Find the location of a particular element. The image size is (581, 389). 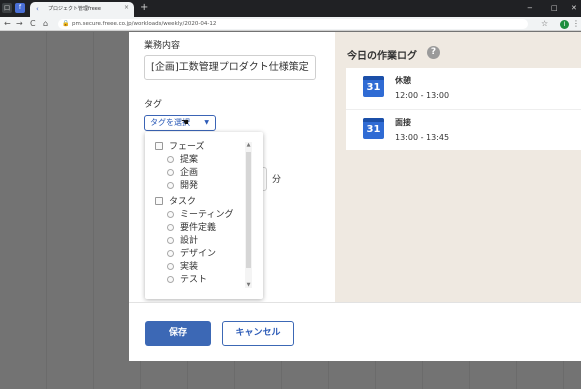

tag-option-label: 設計 is located at coordinates (189, 241).